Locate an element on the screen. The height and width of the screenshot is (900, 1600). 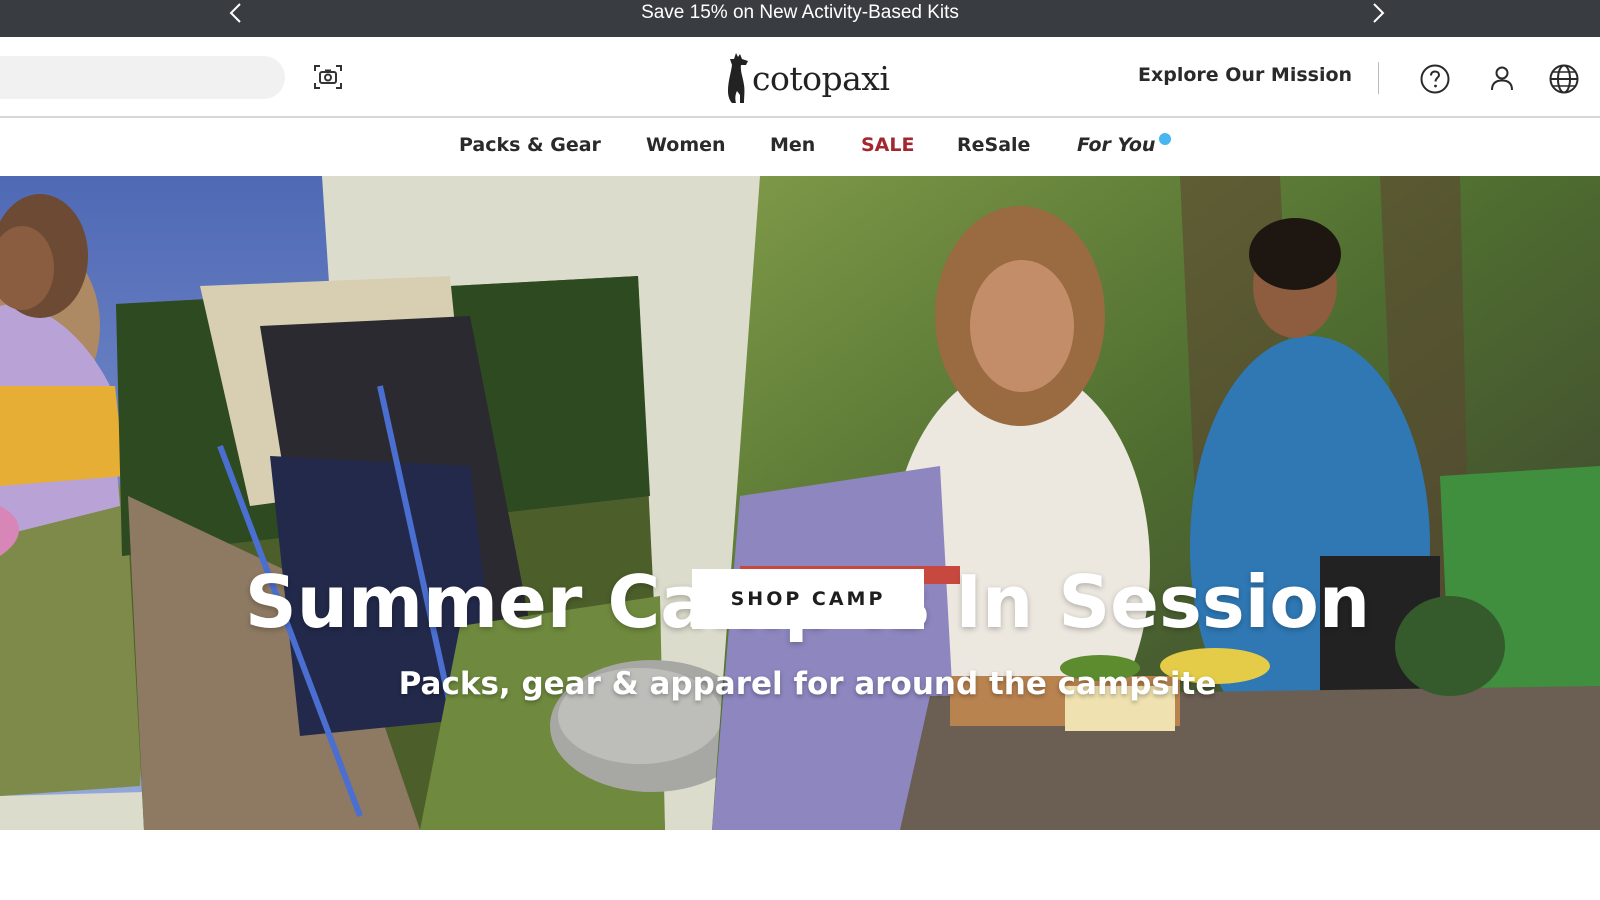
logo-wordmark: cotopaxi is located at coordinates (821, 78).